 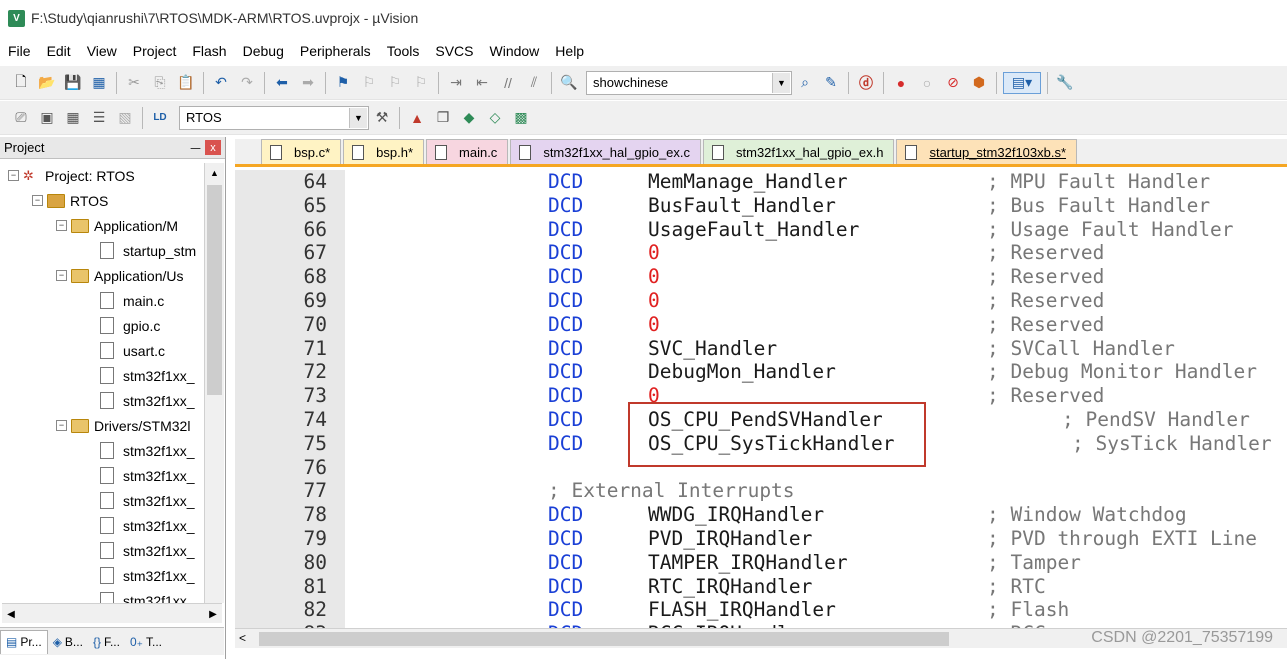 What do you see at coordinates (21, 83) in the screenshot?
I see `new-file-icon: 🗋` at bounding box center [21, 83].